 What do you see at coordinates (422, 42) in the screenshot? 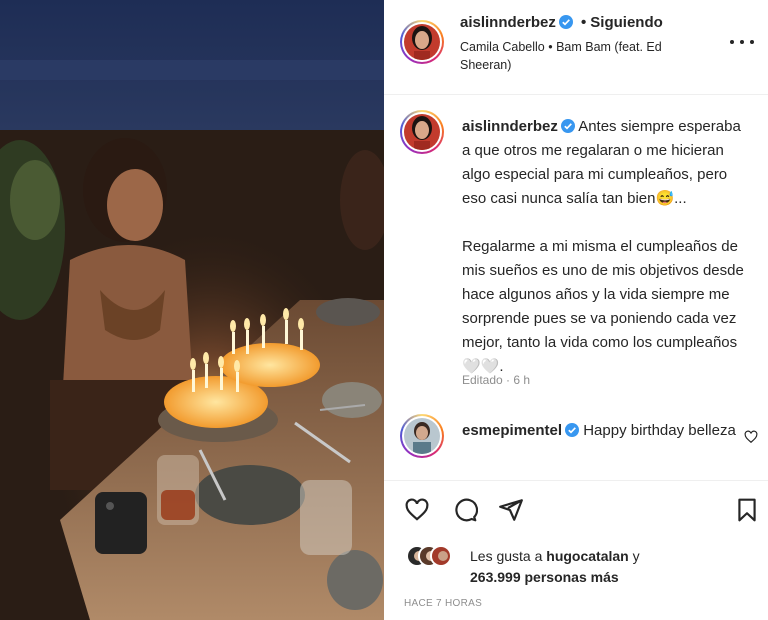
I see `author-avatar` at bounding box center [422, 42].